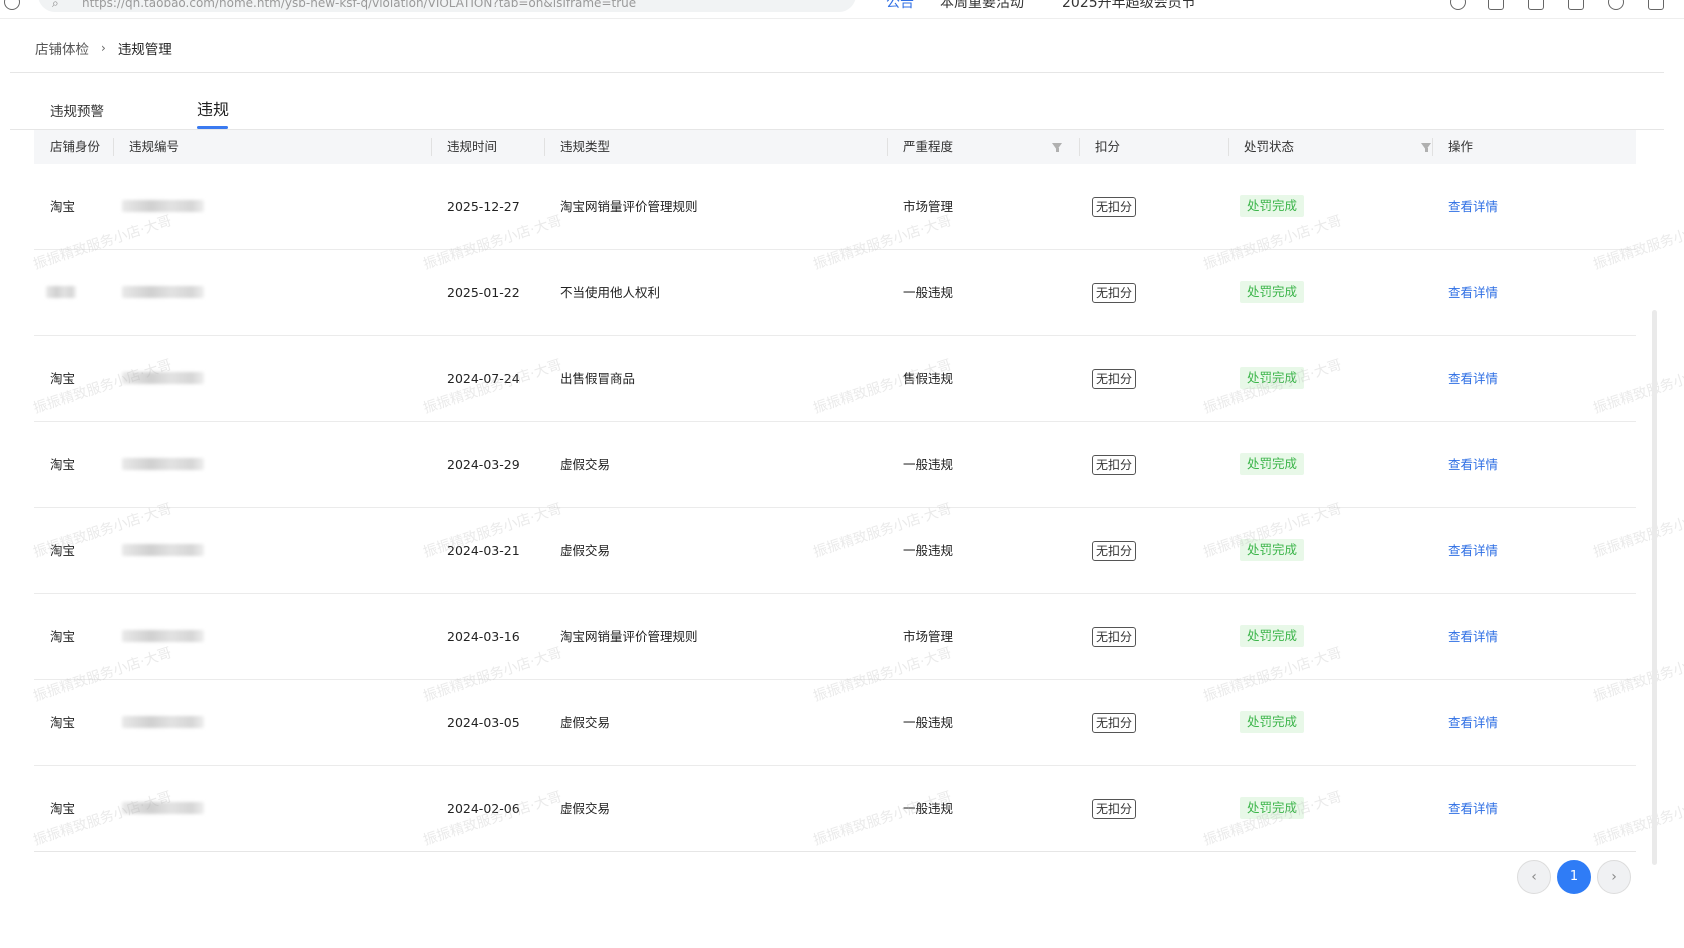 The width and height of the screenshot is (1684, 948). What do you see at coordinates (1269, 146) in the screenshot?
I see `column-header-status: 处罚状态` at bounding box center [1269, 146].